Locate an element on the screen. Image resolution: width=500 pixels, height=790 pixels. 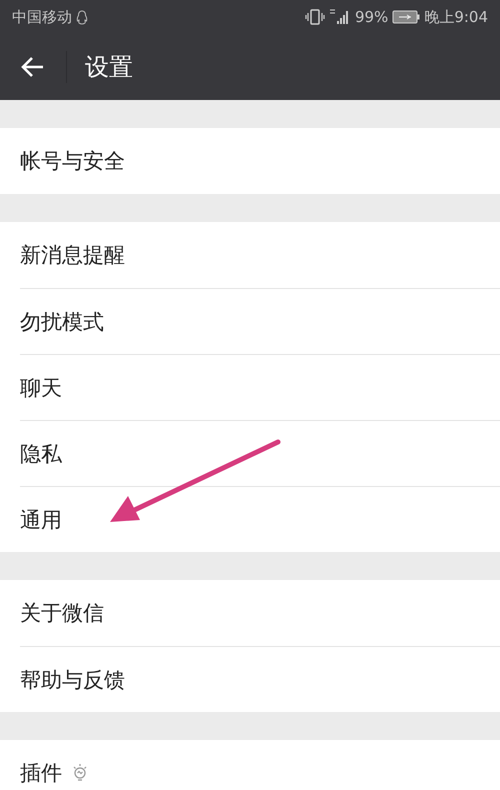
back-arrow-icon is located at coordinates (32, 67).